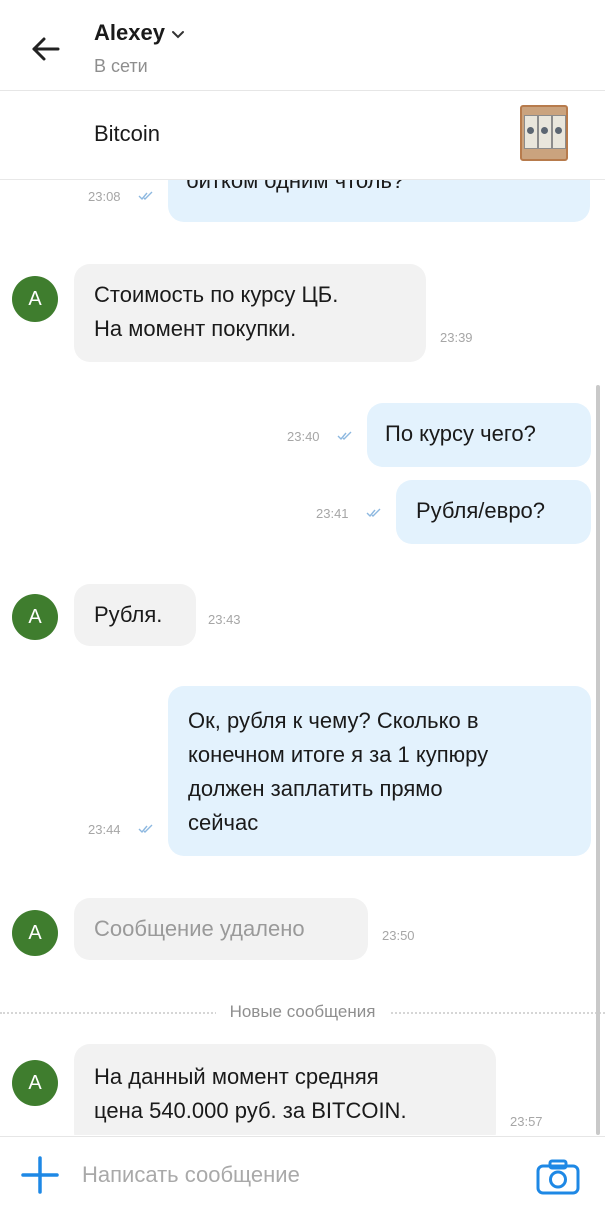 The image size is (605, 1206). Describe the element at coordinates (297, 1175) in the screenshot. I see `message-input` at that location.